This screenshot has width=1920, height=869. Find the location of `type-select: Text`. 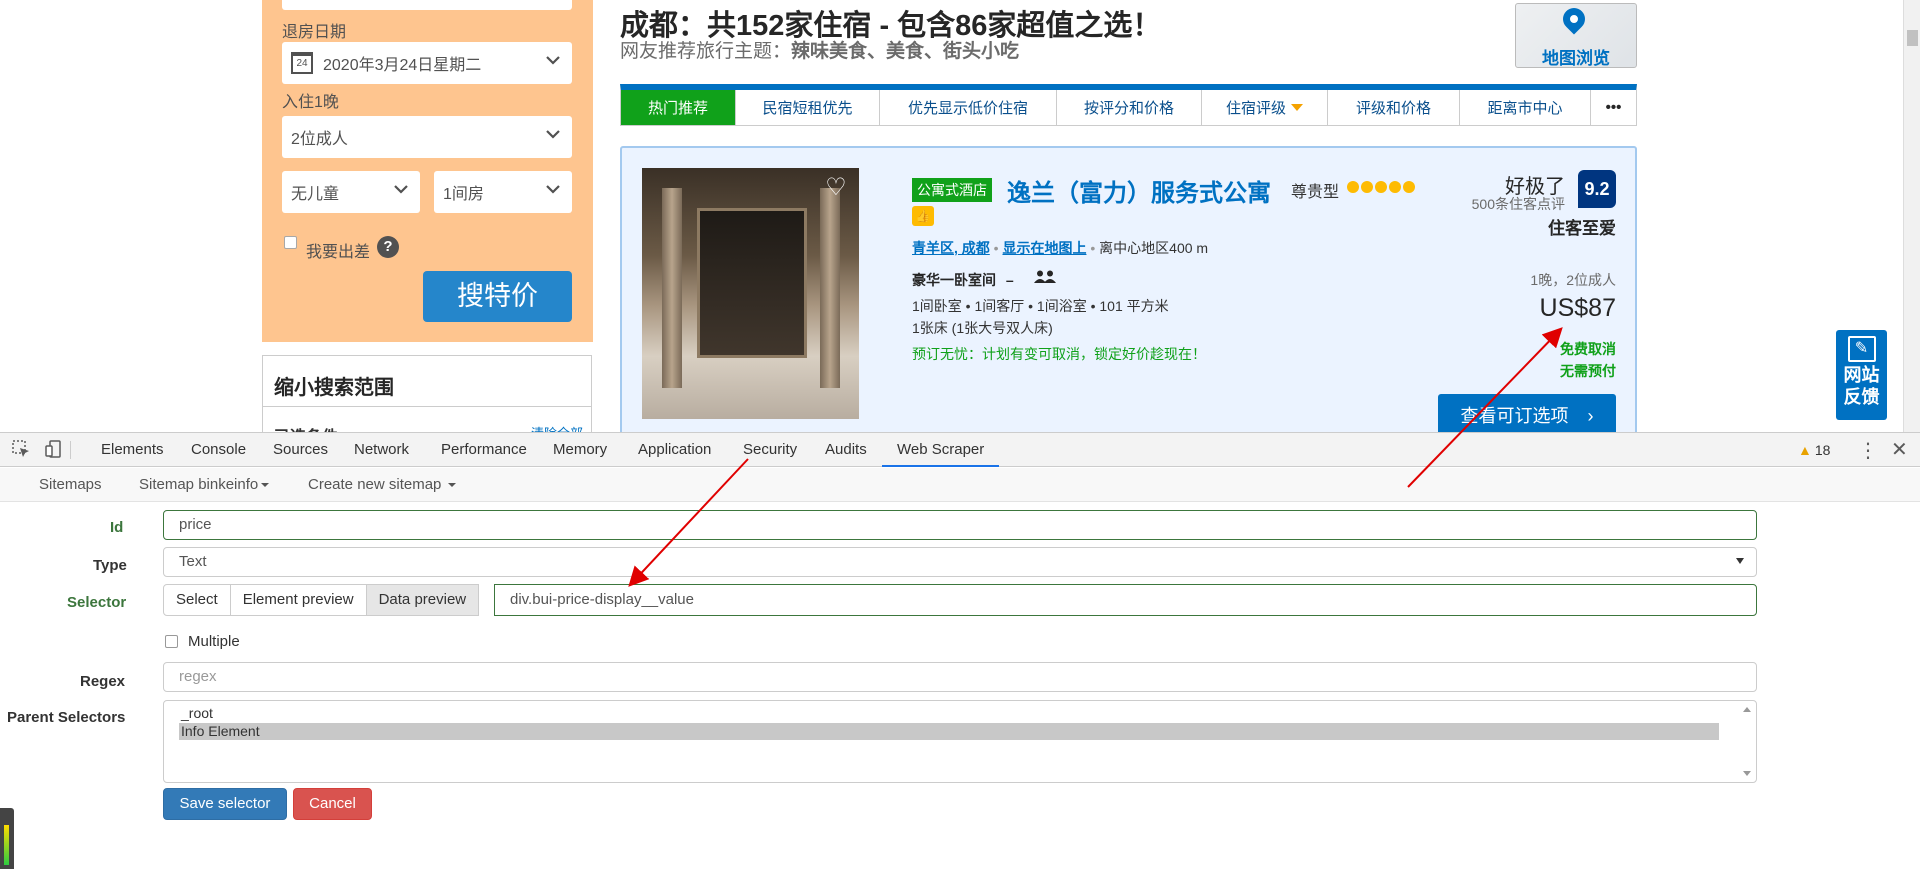

type-select: Text is located at coordinates (960, 562).